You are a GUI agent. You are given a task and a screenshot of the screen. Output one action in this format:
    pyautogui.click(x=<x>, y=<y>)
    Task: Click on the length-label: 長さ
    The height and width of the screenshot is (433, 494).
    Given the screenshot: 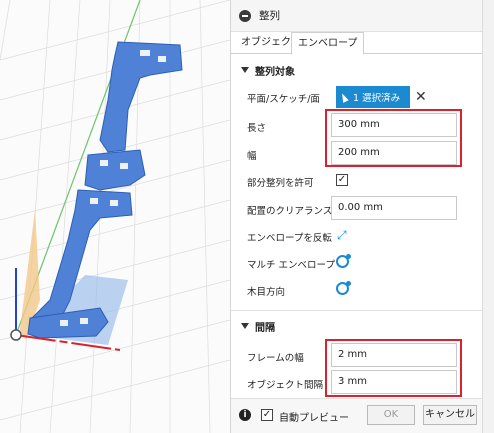 What is the action you would take?
    pyautogui.click(x=257, y=128)
    